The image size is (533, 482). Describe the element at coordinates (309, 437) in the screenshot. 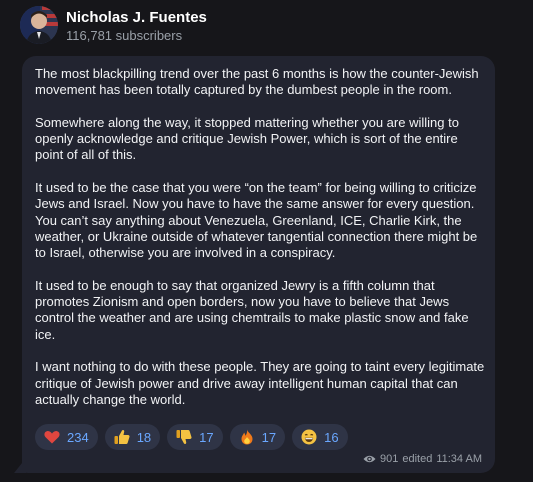

I see `grinning-face-icon` at that location.